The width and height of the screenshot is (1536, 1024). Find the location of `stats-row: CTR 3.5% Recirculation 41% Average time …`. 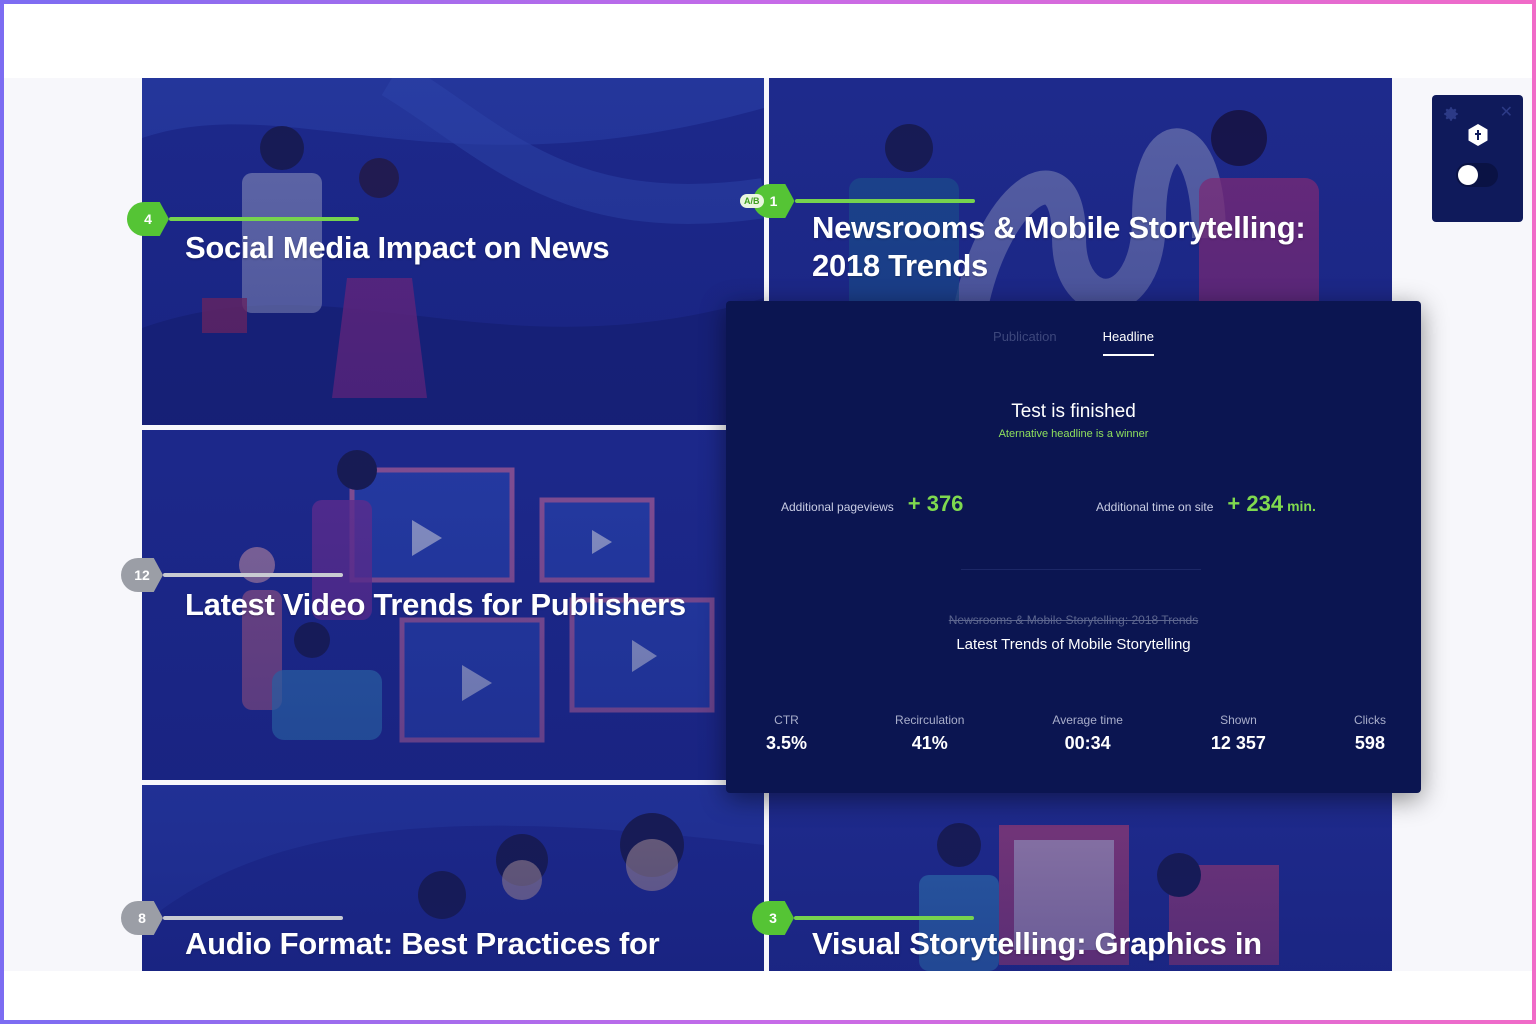

stats-row: CTR 3.5% Recirculation 41% Average time … is located at coordinates (1076, 733).